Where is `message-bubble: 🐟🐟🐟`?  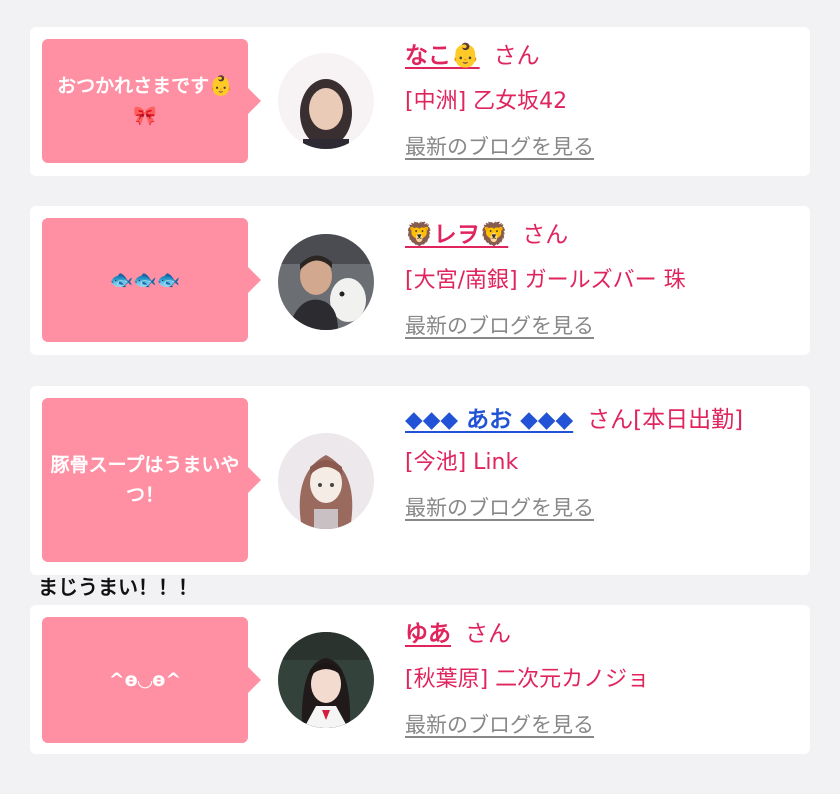
message-bubble: 🐟🐟🐟 is located at coordinates (151, 280).